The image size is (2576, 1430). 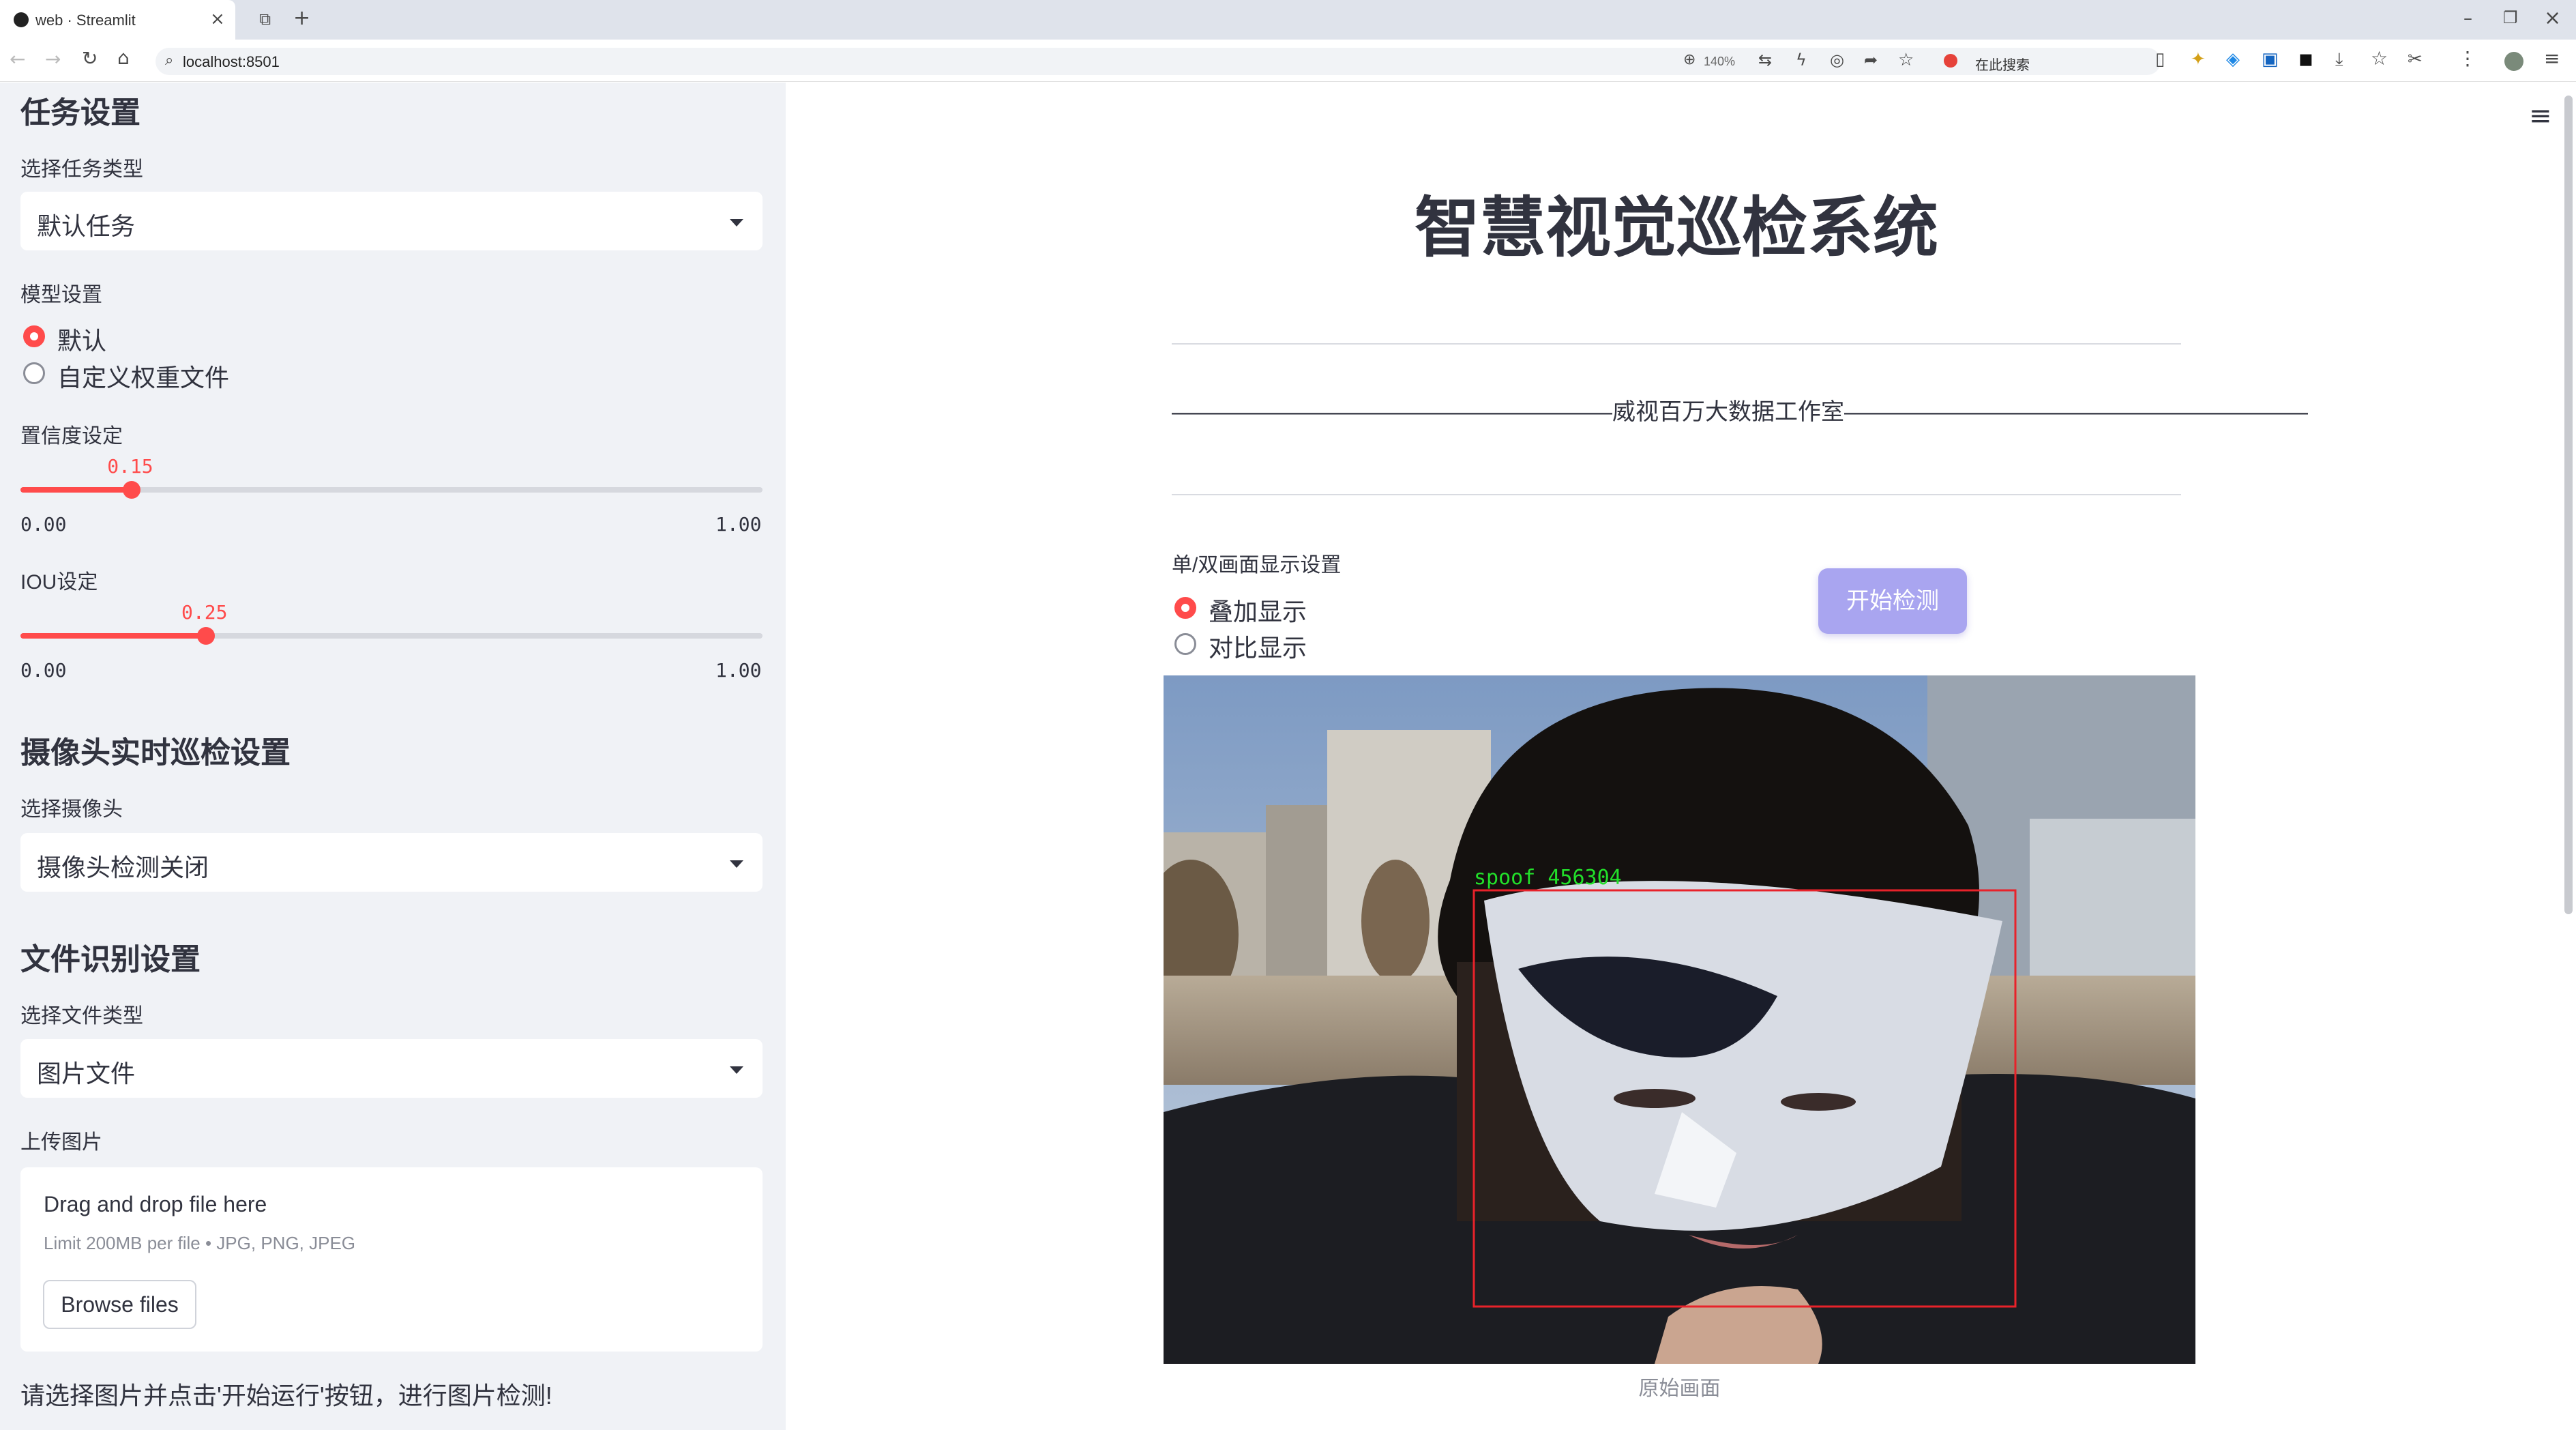 I want to click on dropzone-limit: Limit 200MB per file • JPG, PNG, JPEG, so click(x=200, y=1243).